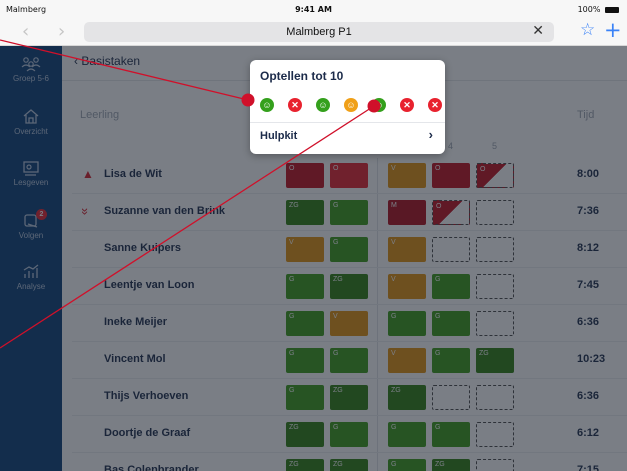 The width and height of the screenshot is (627, 471). I want to click on new-tab-icon: +, so click(613, 30).